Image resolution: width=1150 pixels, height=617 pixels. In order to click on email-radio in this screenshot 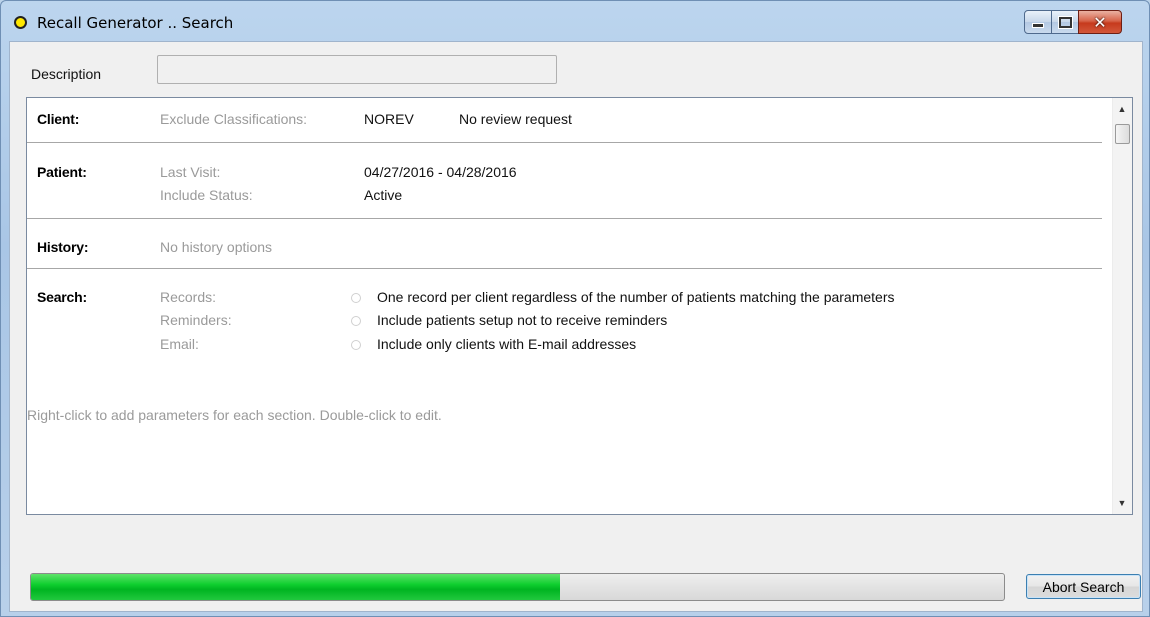, I will do `click(356, 345)`.